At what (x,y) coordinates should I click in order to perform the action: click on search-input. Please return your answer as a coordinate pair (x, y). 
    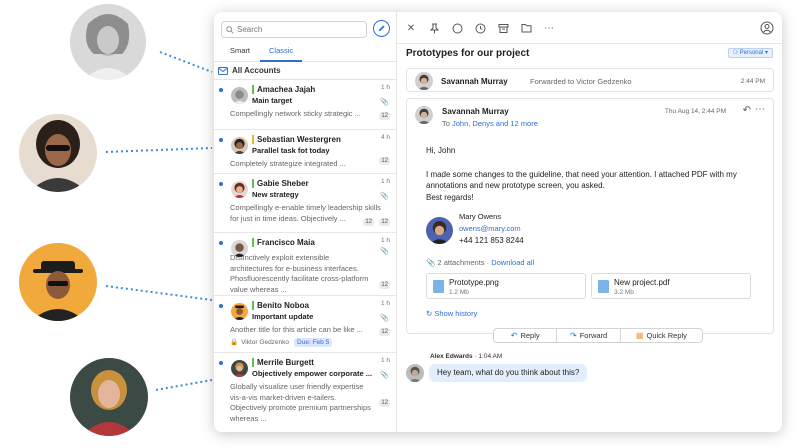
    Looking at the image, I should click on (297, 29).